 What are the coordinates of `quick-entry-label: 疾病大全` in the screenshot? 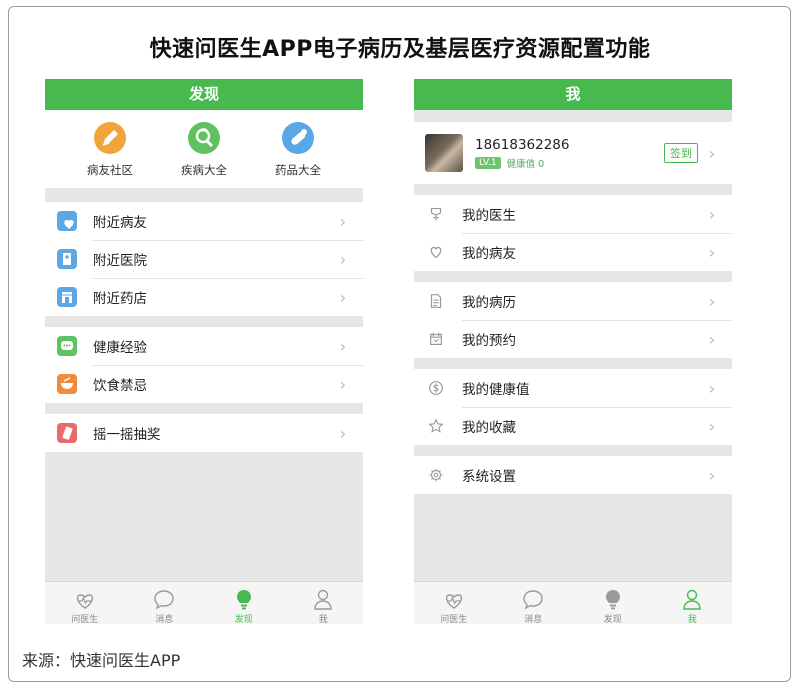 It's located at (204, 170).